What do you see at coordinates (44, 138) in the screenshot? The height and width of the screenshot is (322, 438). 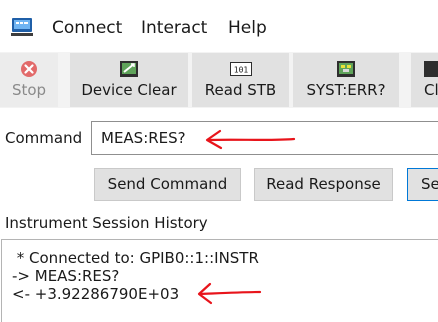 I see `command-label: Command` at bounding box center [44, 138].